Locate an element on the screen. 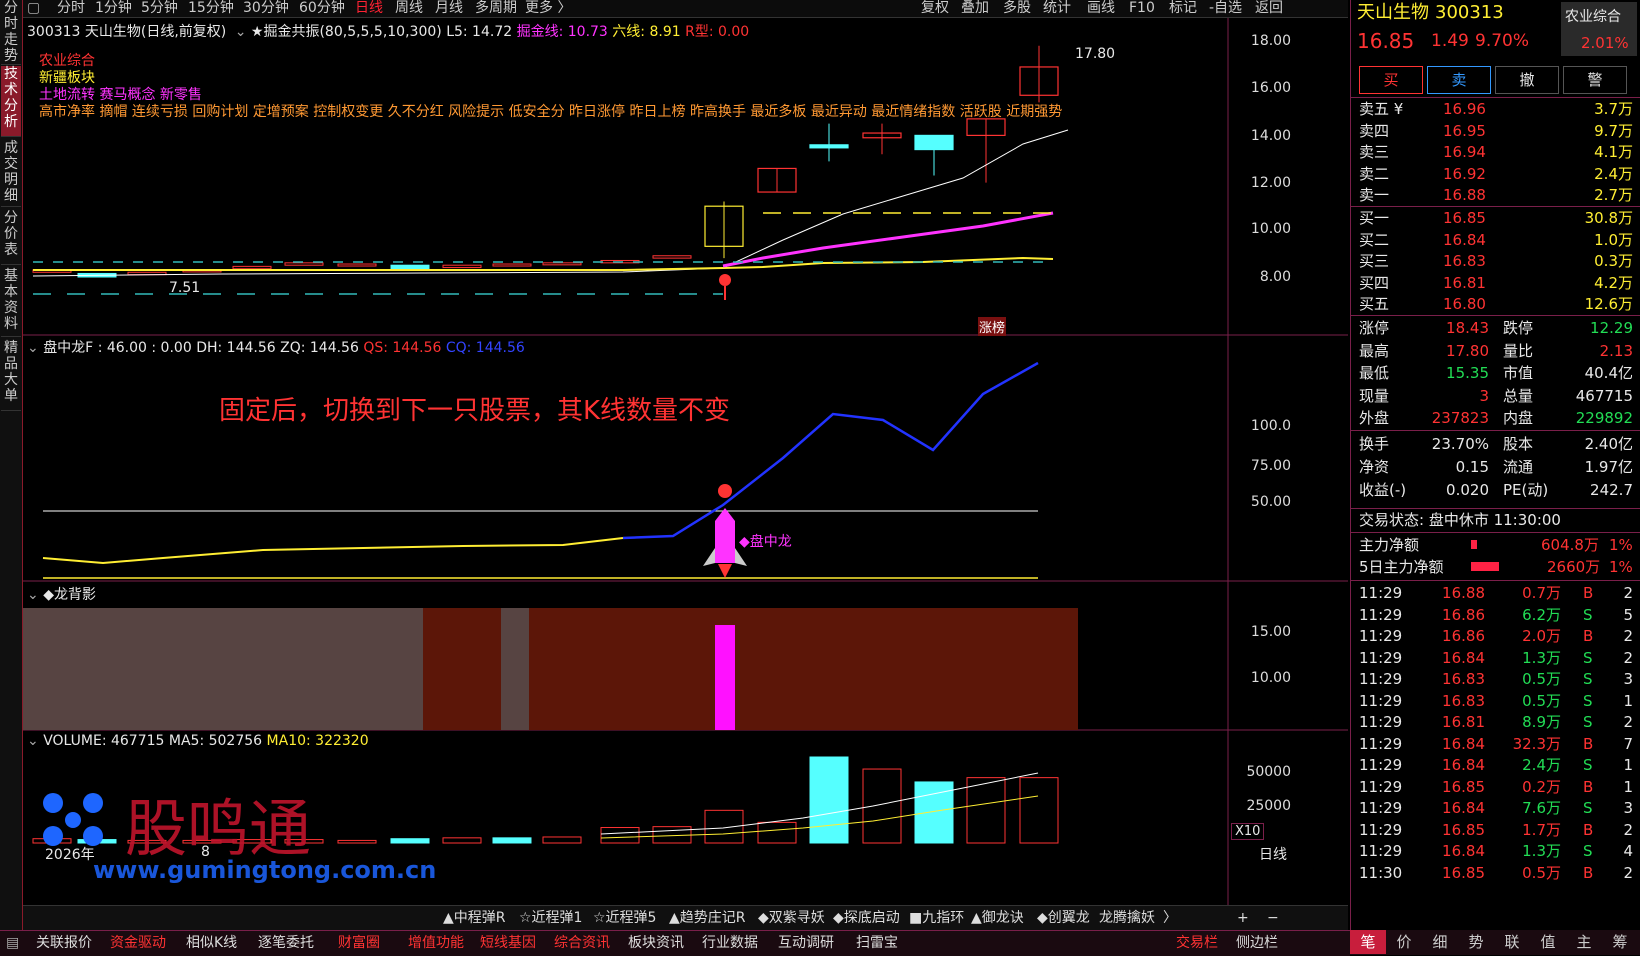 The image size is (1640, 956). bottom-function-item: 行业数据 is located at coordinates (730, 943).